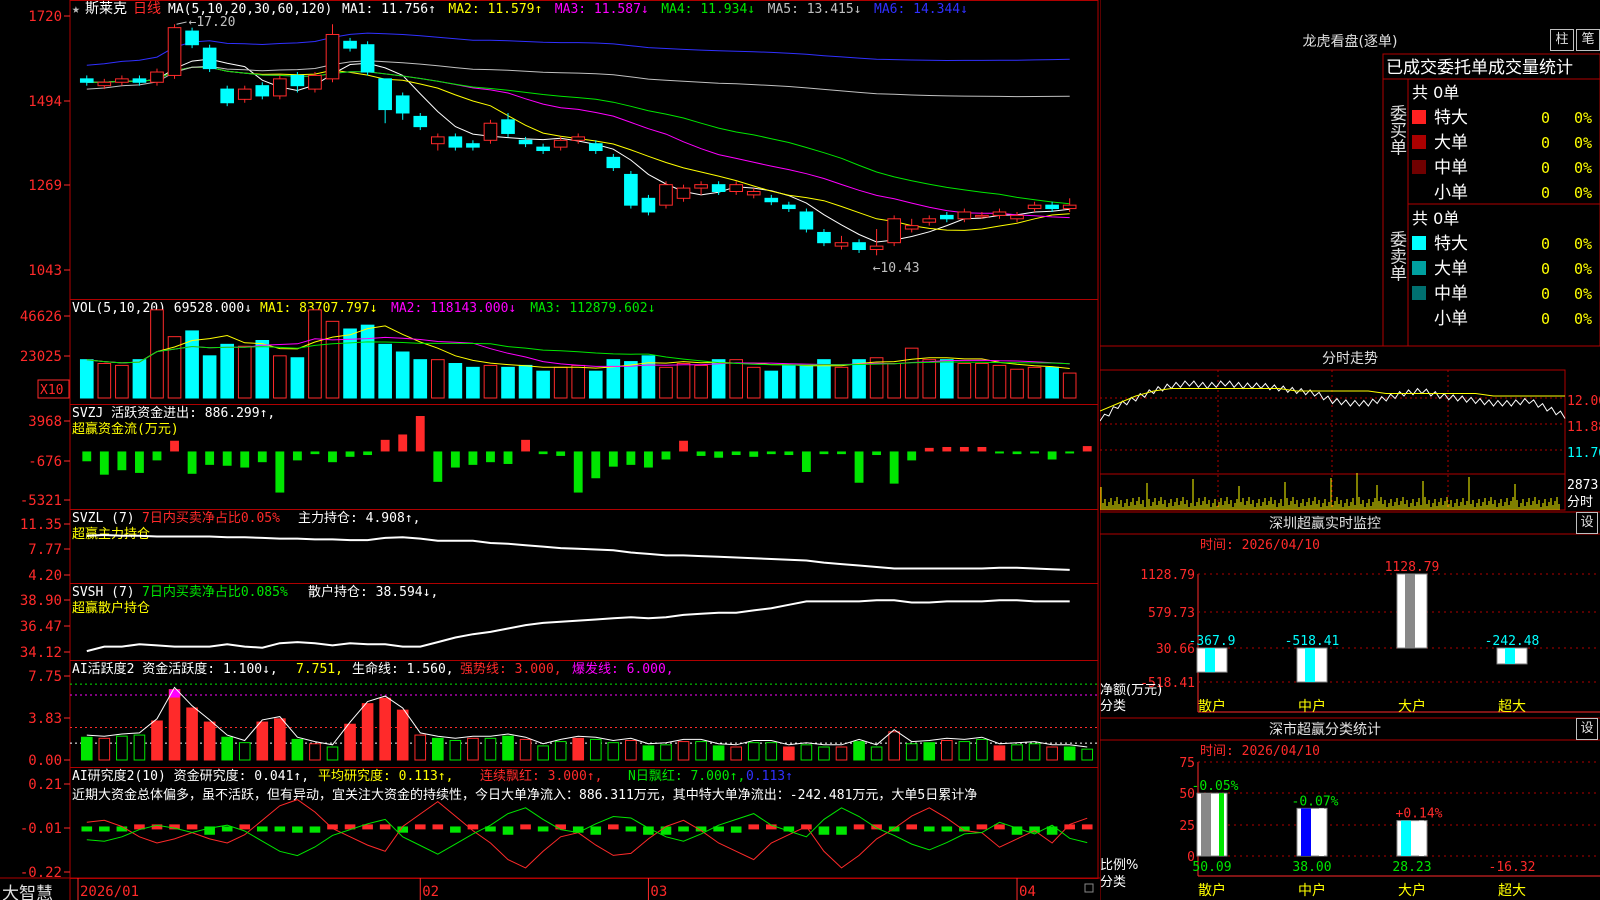  I want to click on tick-view-button: 笔, so click(1588, 40).